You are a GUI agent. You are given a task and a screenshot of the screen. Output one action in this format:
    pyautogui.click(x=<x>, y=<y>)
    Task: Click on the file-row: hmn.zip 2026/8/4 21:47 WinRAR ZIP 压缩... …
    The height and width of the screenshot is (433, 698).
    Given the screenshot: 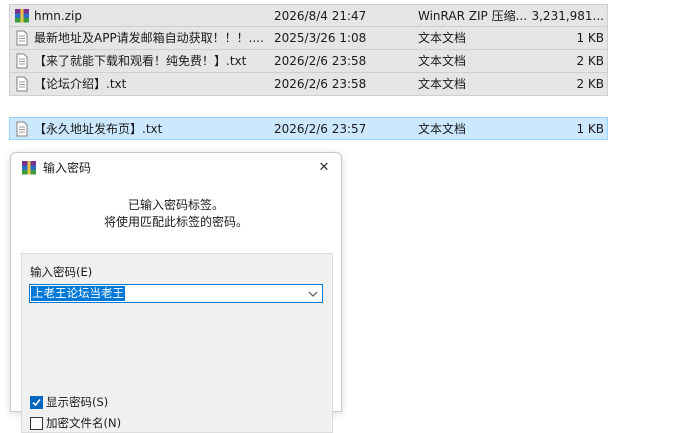 What is the action you would take?
    pyautogui.click(x=308, y=15)
    